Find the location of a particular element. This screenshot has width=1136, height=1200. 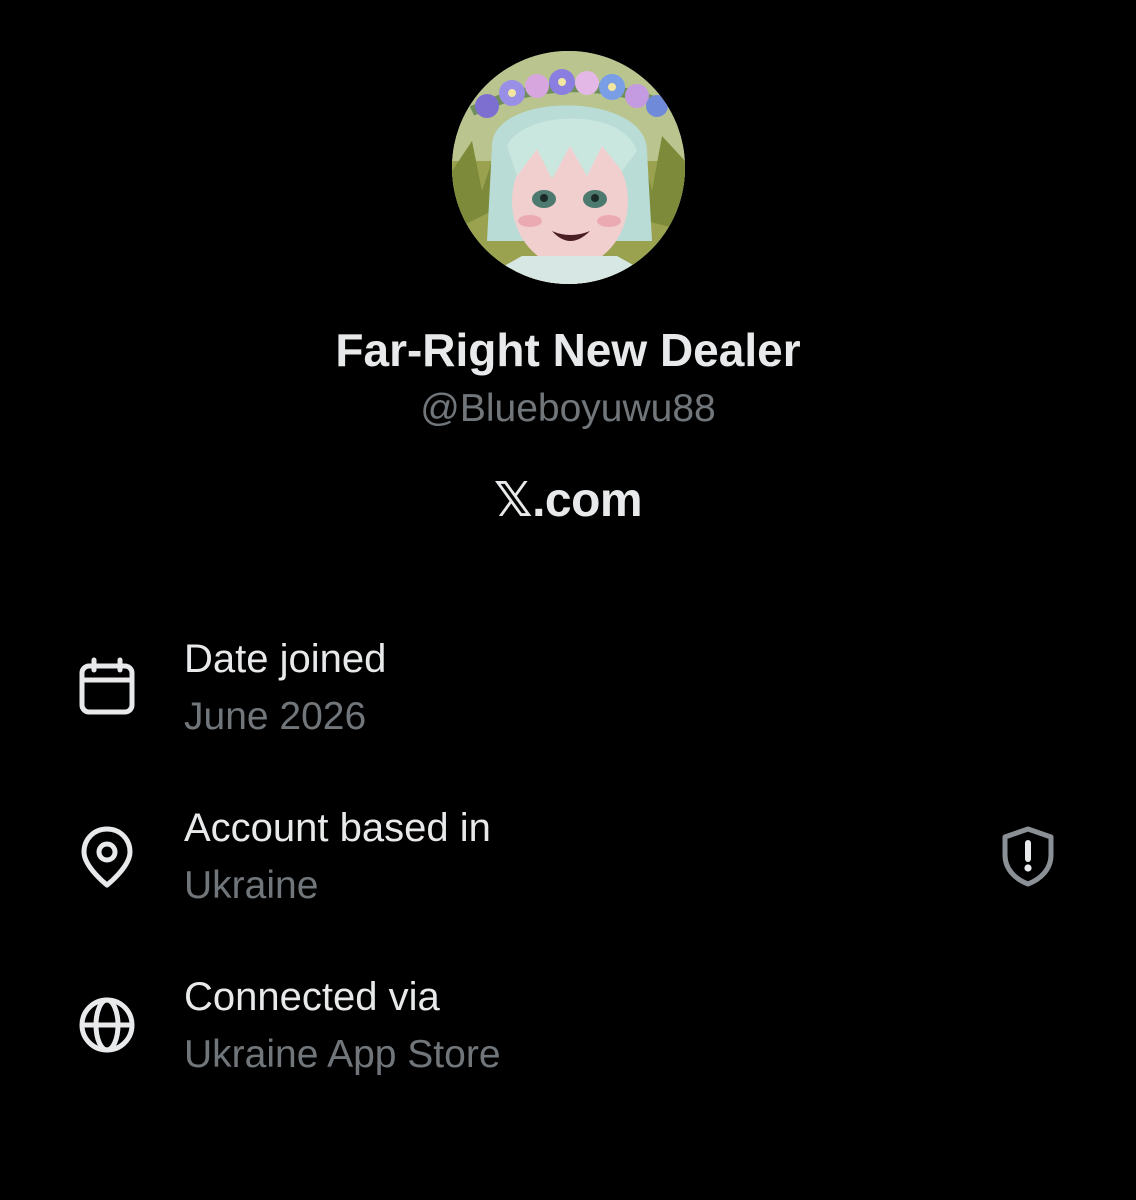

avatar is located at coordinates (568, 167).